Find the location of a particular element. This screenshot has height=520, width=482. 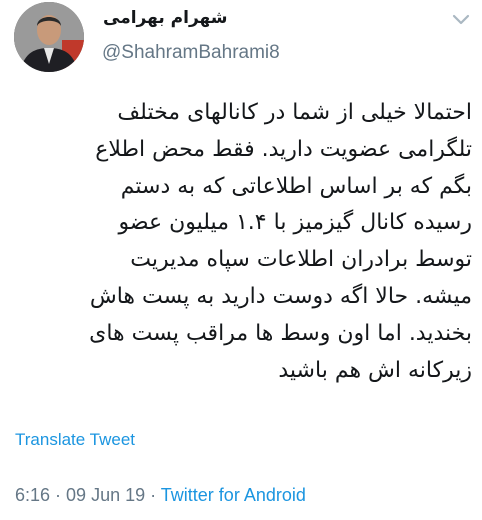

user-handle: @ShahramBahrami8 is located at coordinates (191, 53).